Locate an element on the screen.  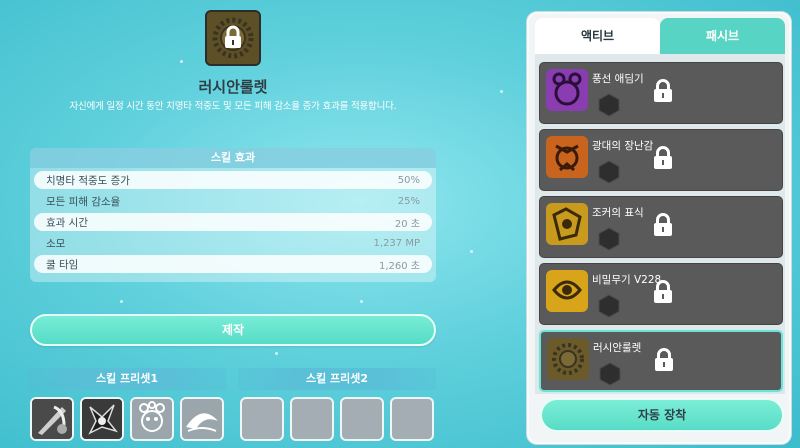
skill-card-name: 조커의 표식 is located at coordinates (618, 213).